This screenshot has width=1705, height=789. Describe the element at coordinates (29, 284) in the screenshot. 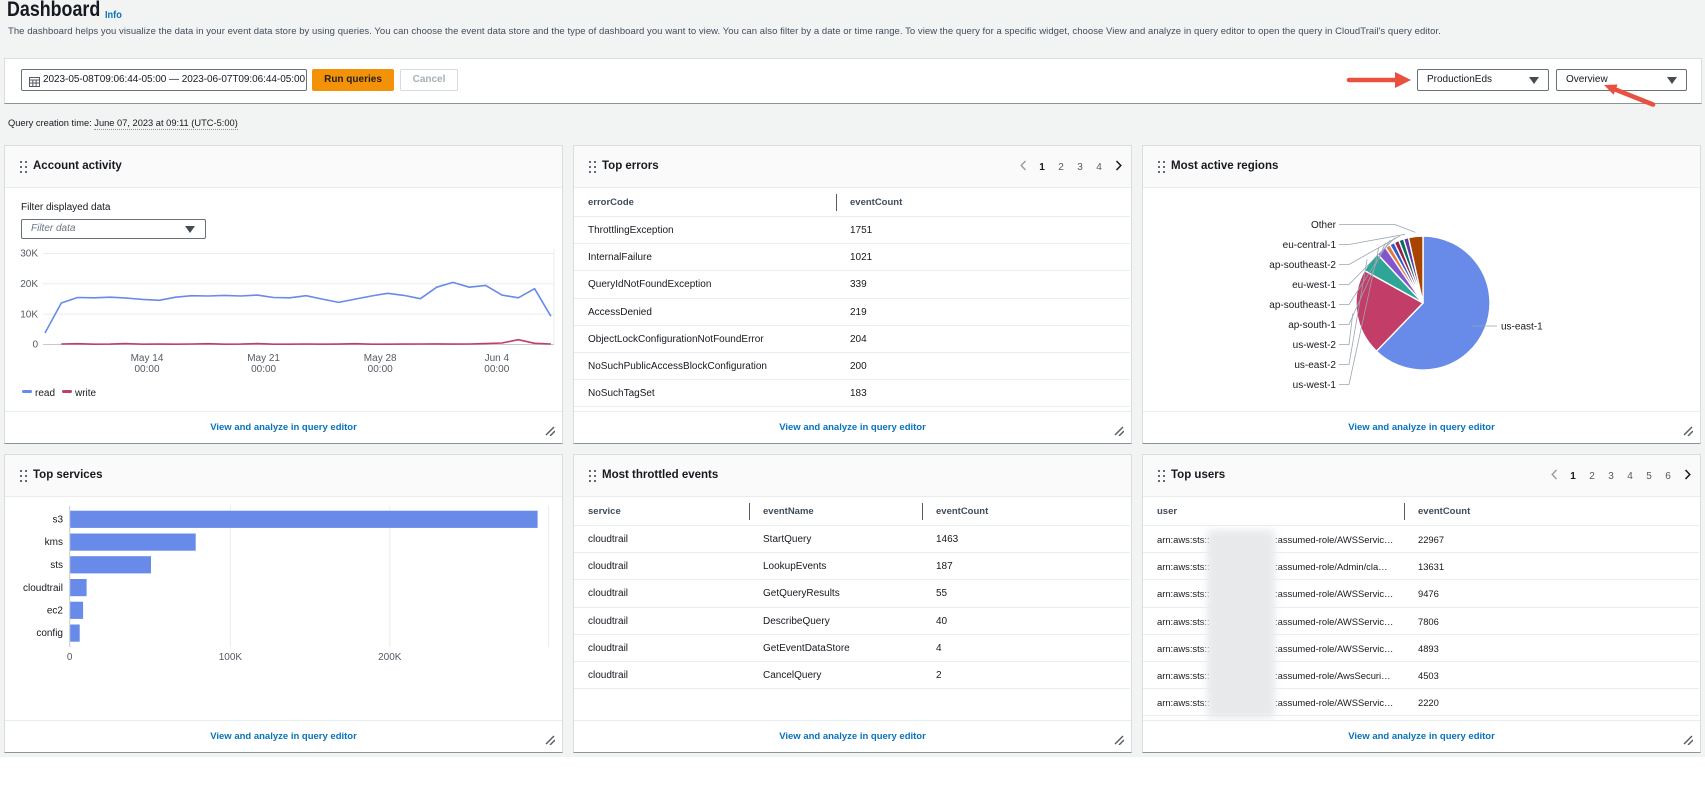

I see `svg-text: 20K` at that location.